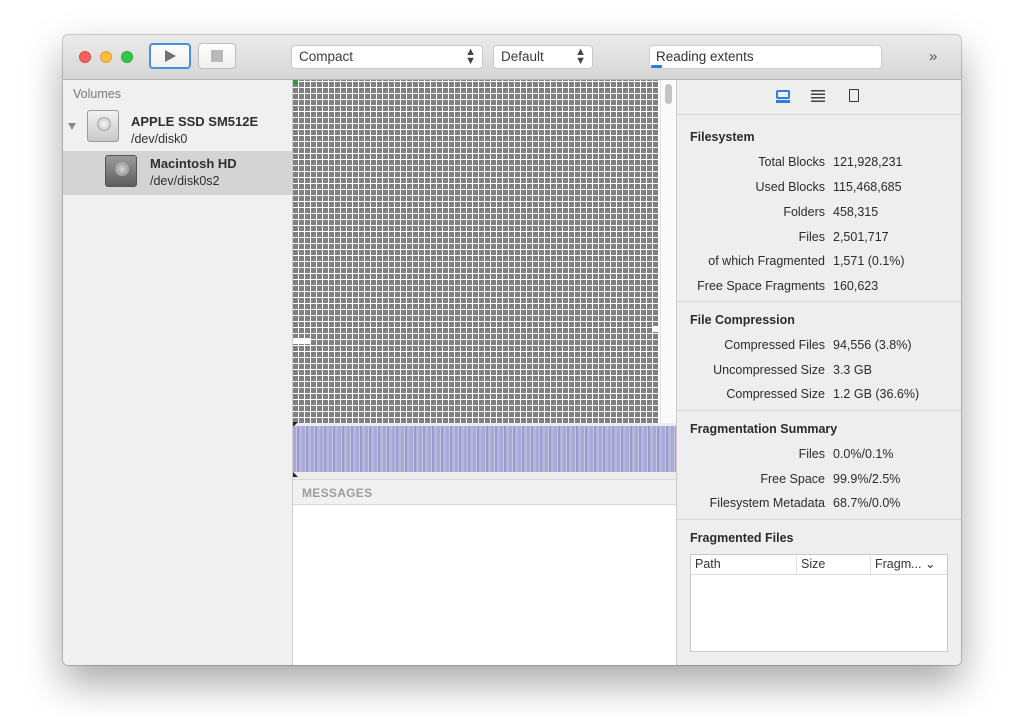 The image size is (1024, 715). I want to click on close-window-button, so click(85, 57).